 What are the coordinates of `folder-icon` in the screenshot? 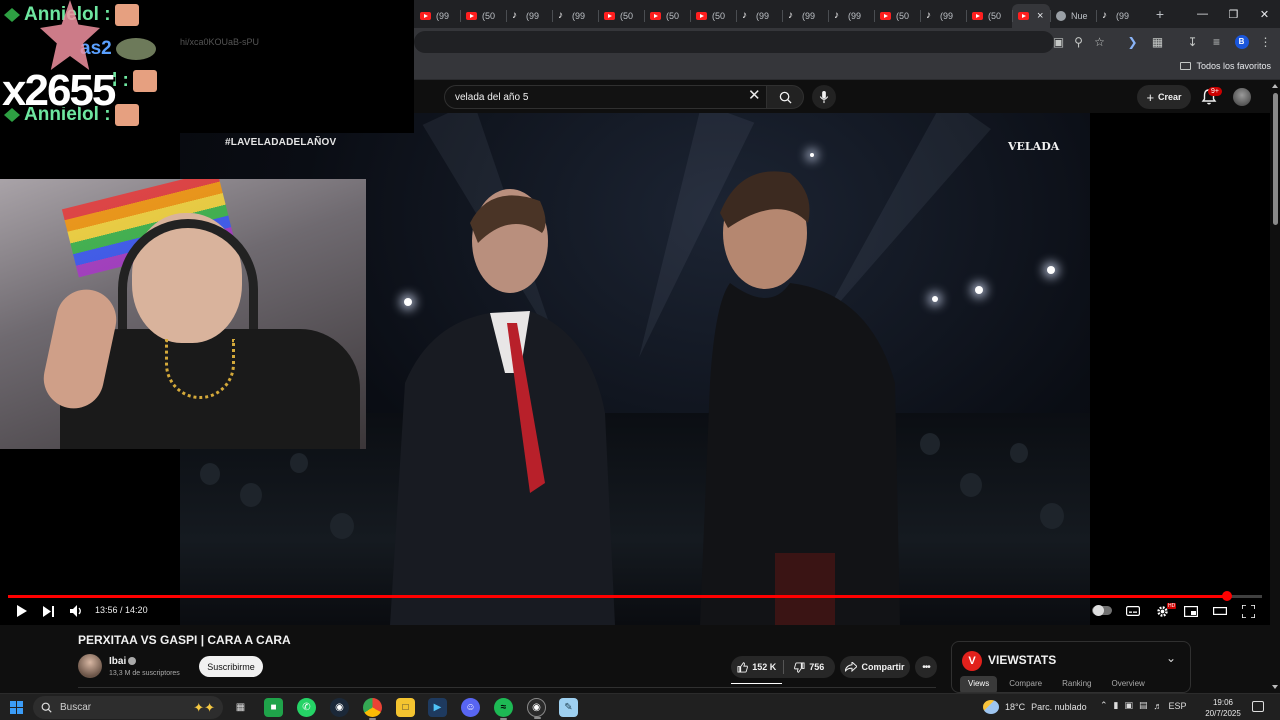 It's located at (1186, 66).